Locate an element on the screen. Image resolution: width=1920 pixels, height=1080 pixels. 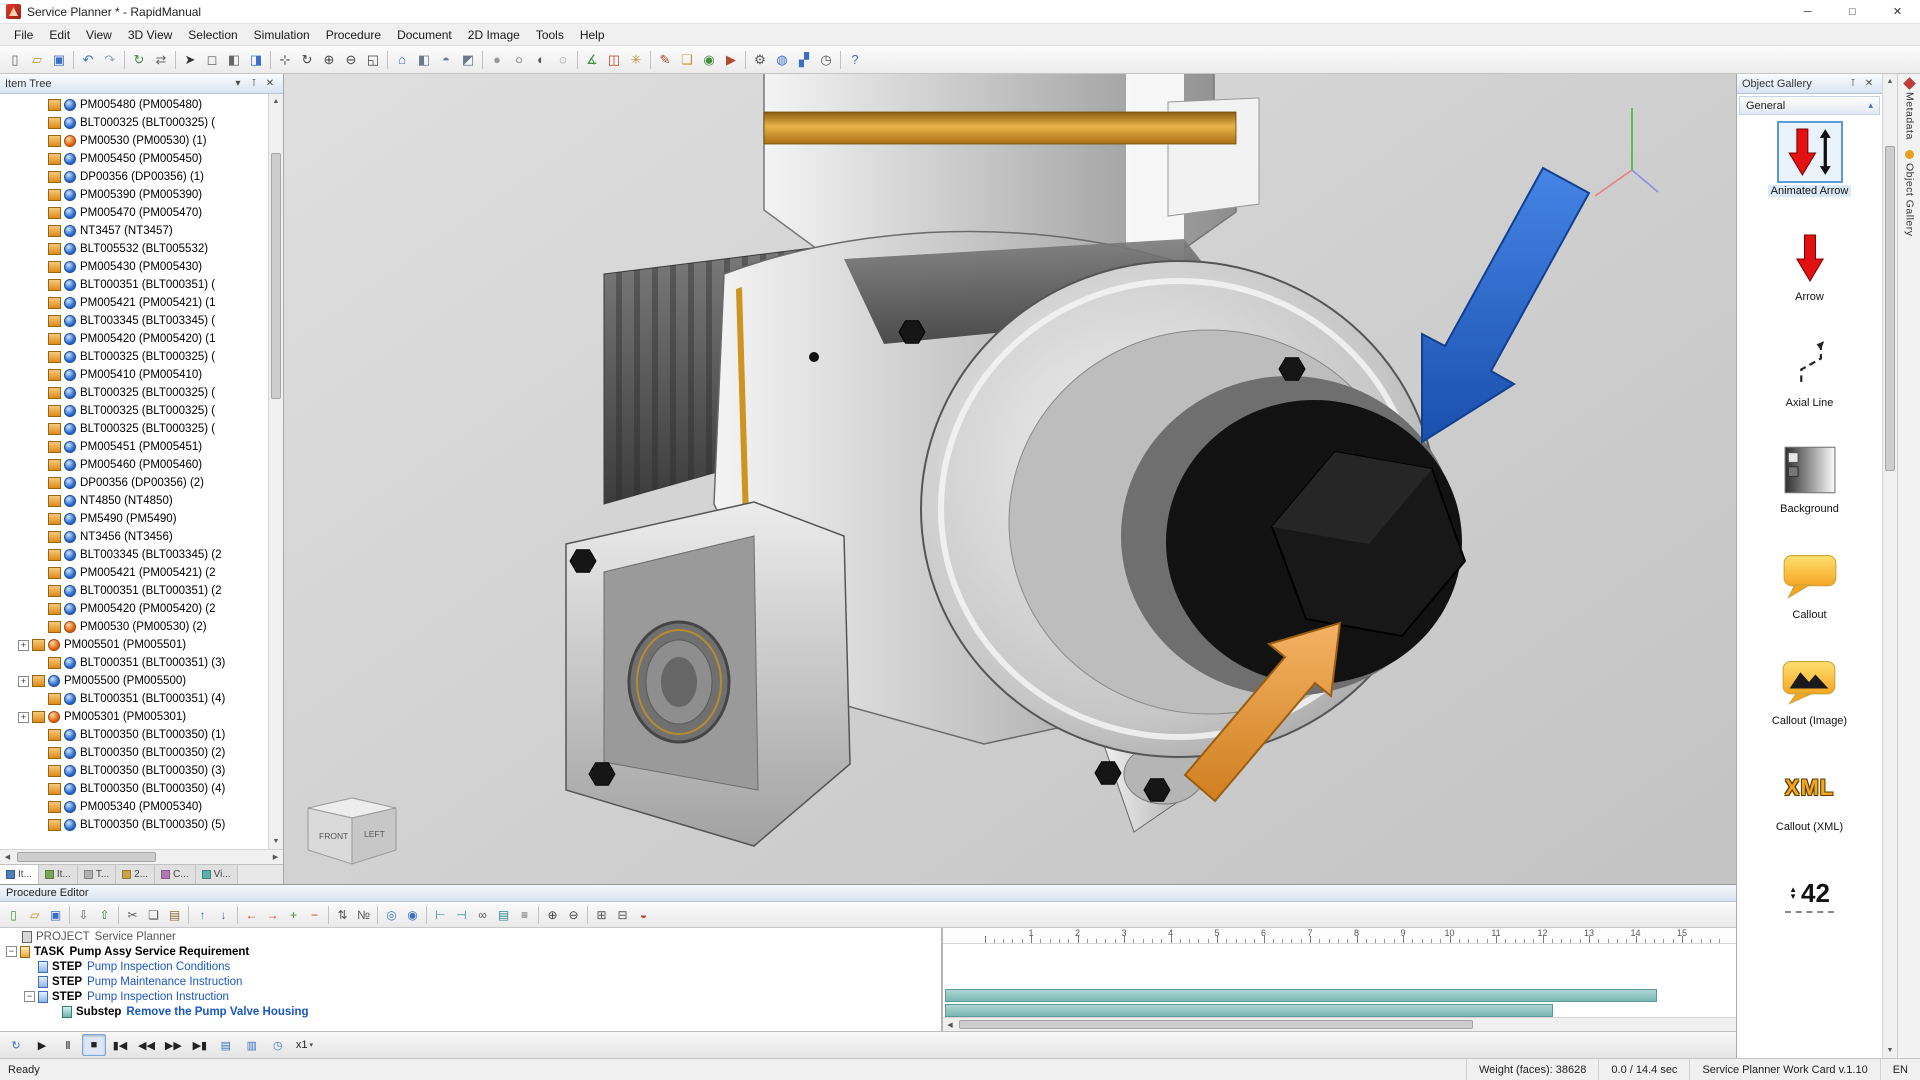
tree-item: PM5490 (PM5490) is located at coordinates (134, 519).